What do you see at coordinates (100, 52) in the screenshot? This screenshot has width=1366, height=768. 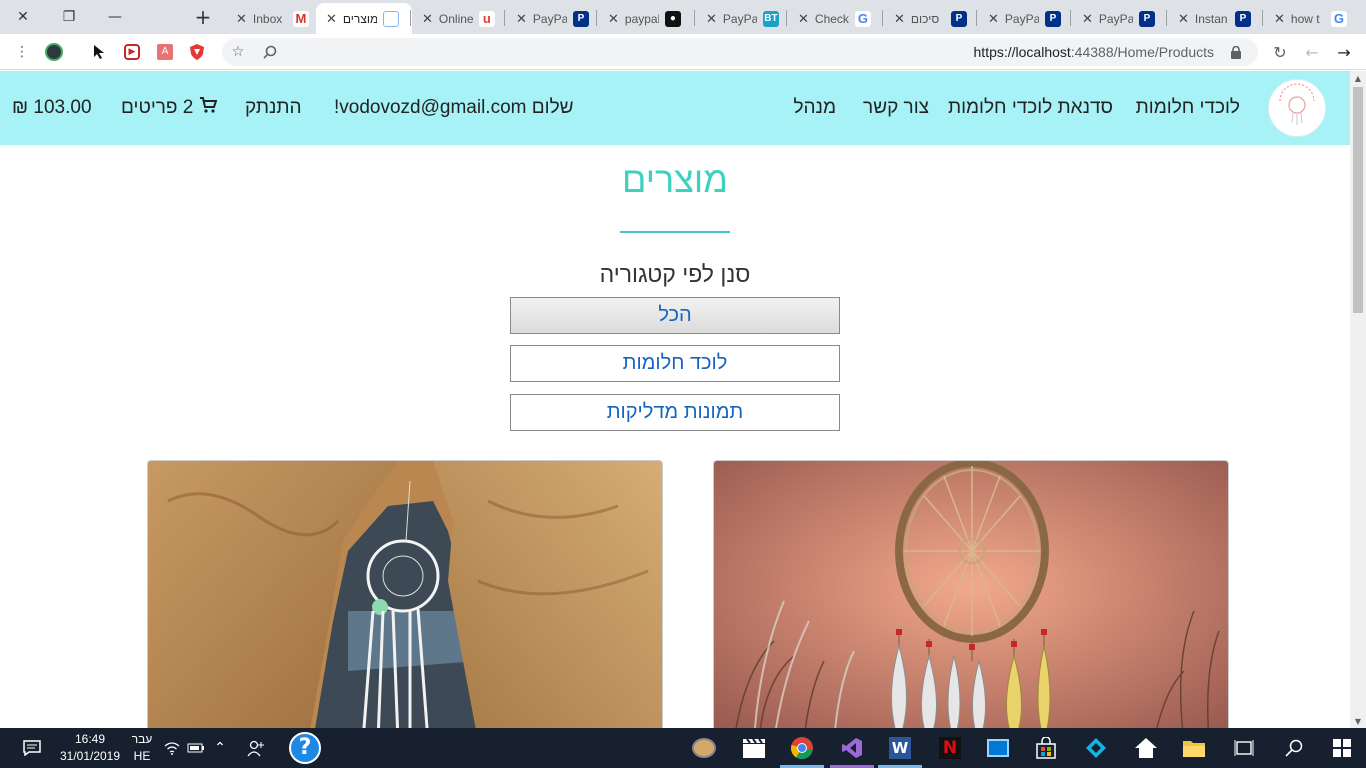 I see `extension-cursor-icon` at bounding box center [100, 52].